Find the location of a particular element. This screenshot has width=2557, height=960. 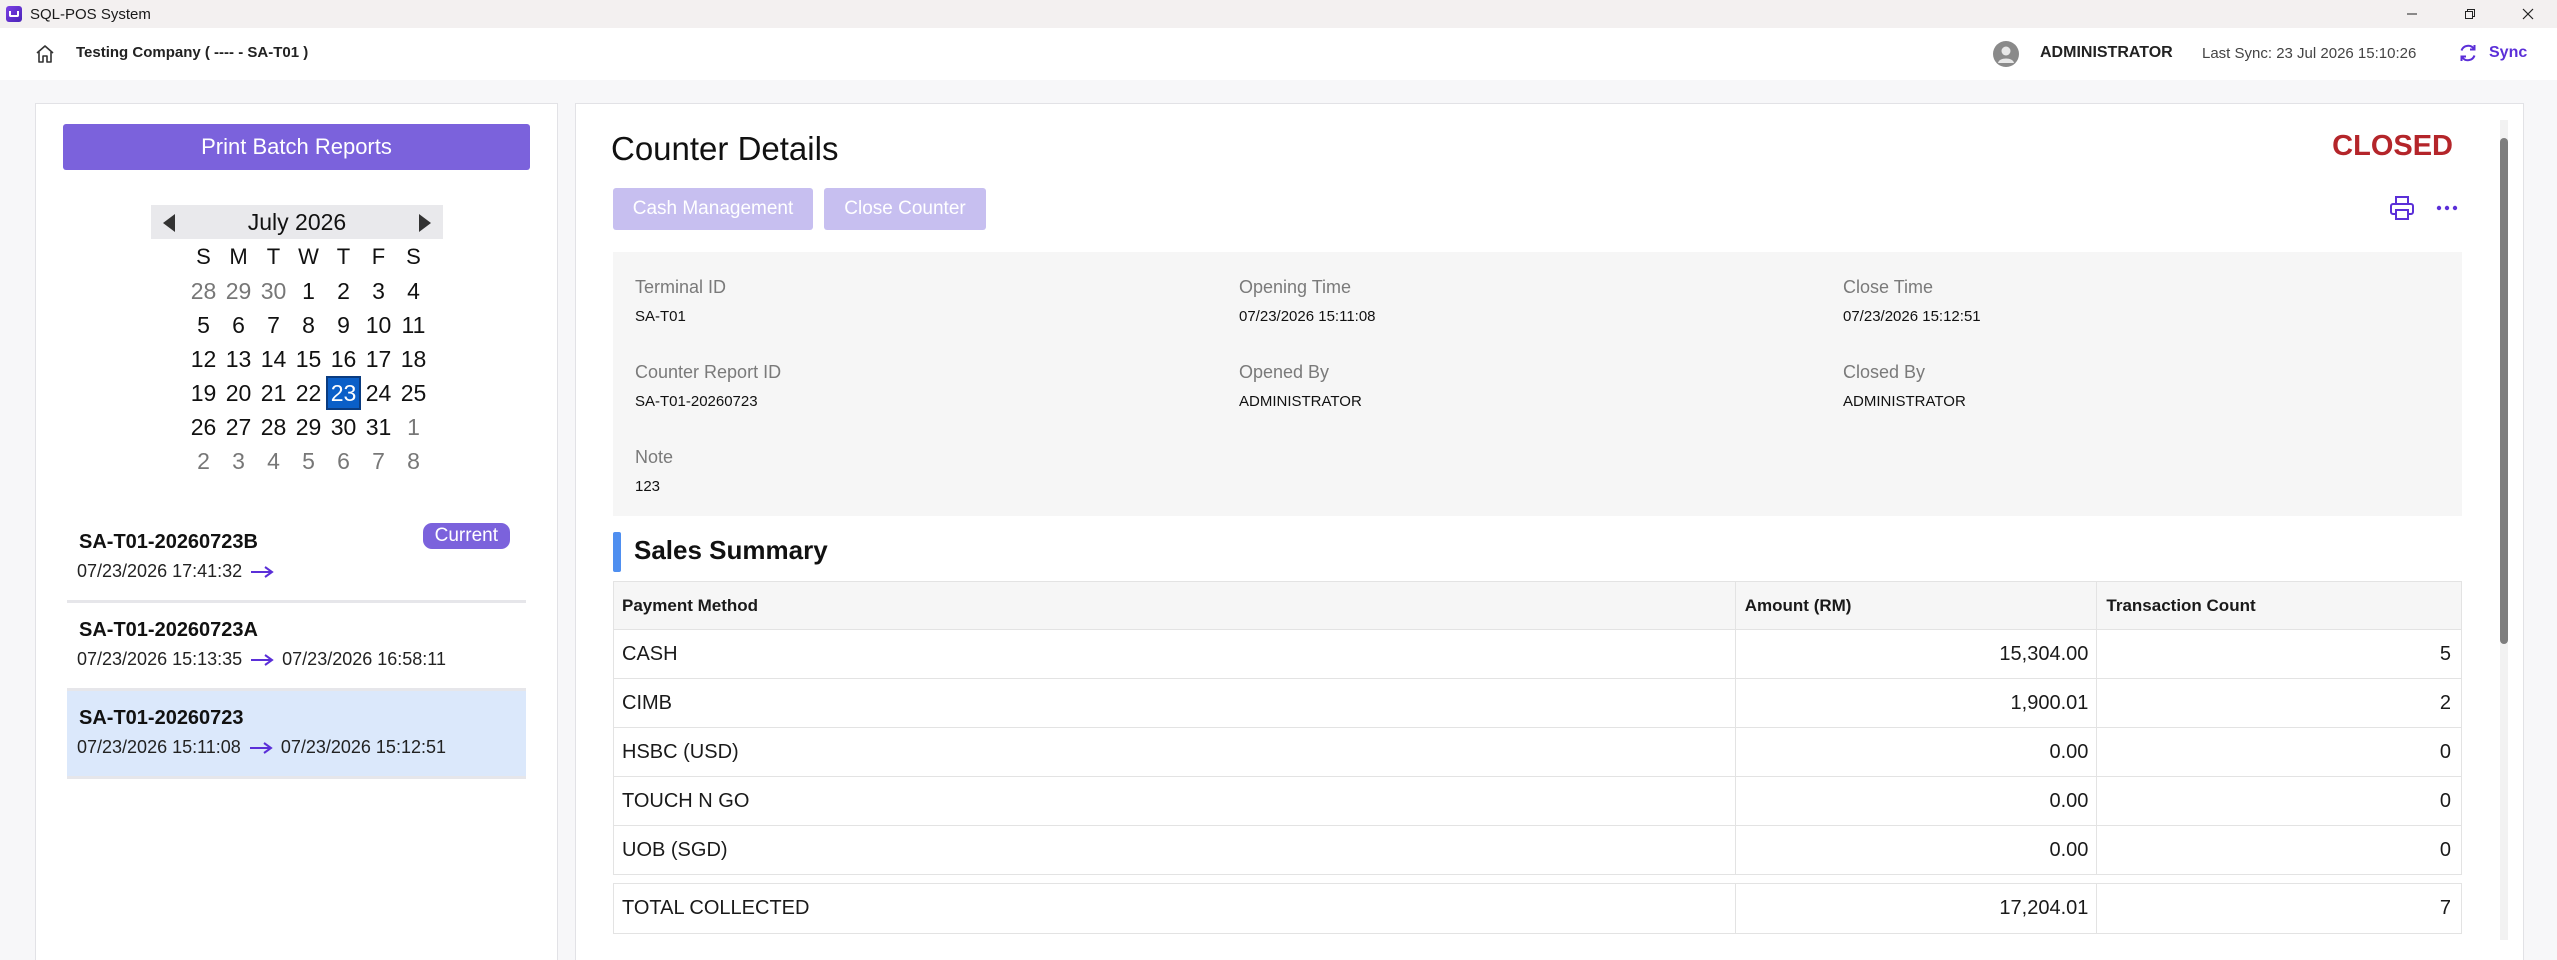

column-header-amount: Amount (RM) is located at coordinates (1917, 605).